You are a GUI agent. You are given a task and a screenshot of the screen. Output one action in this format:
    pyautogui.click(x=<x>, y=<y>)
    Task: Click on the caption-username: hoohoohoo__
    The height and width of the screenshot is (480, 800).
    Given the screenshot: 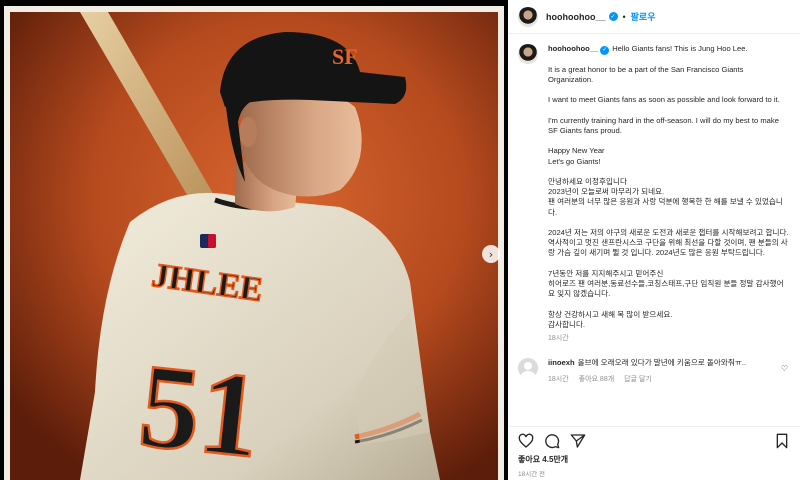 What is the action you would take?
    pyautogui.click(x=573, y=48)
    